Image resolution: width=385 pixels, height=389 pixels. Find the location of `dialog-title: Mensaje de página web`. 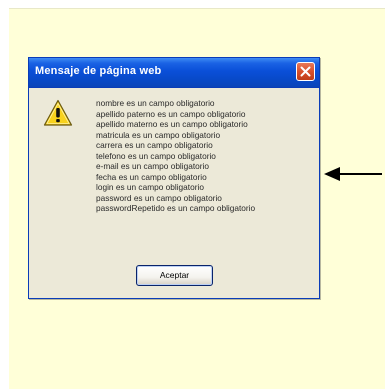

dialog-title: Mensaje de página web is located at coordinates (98, 71).